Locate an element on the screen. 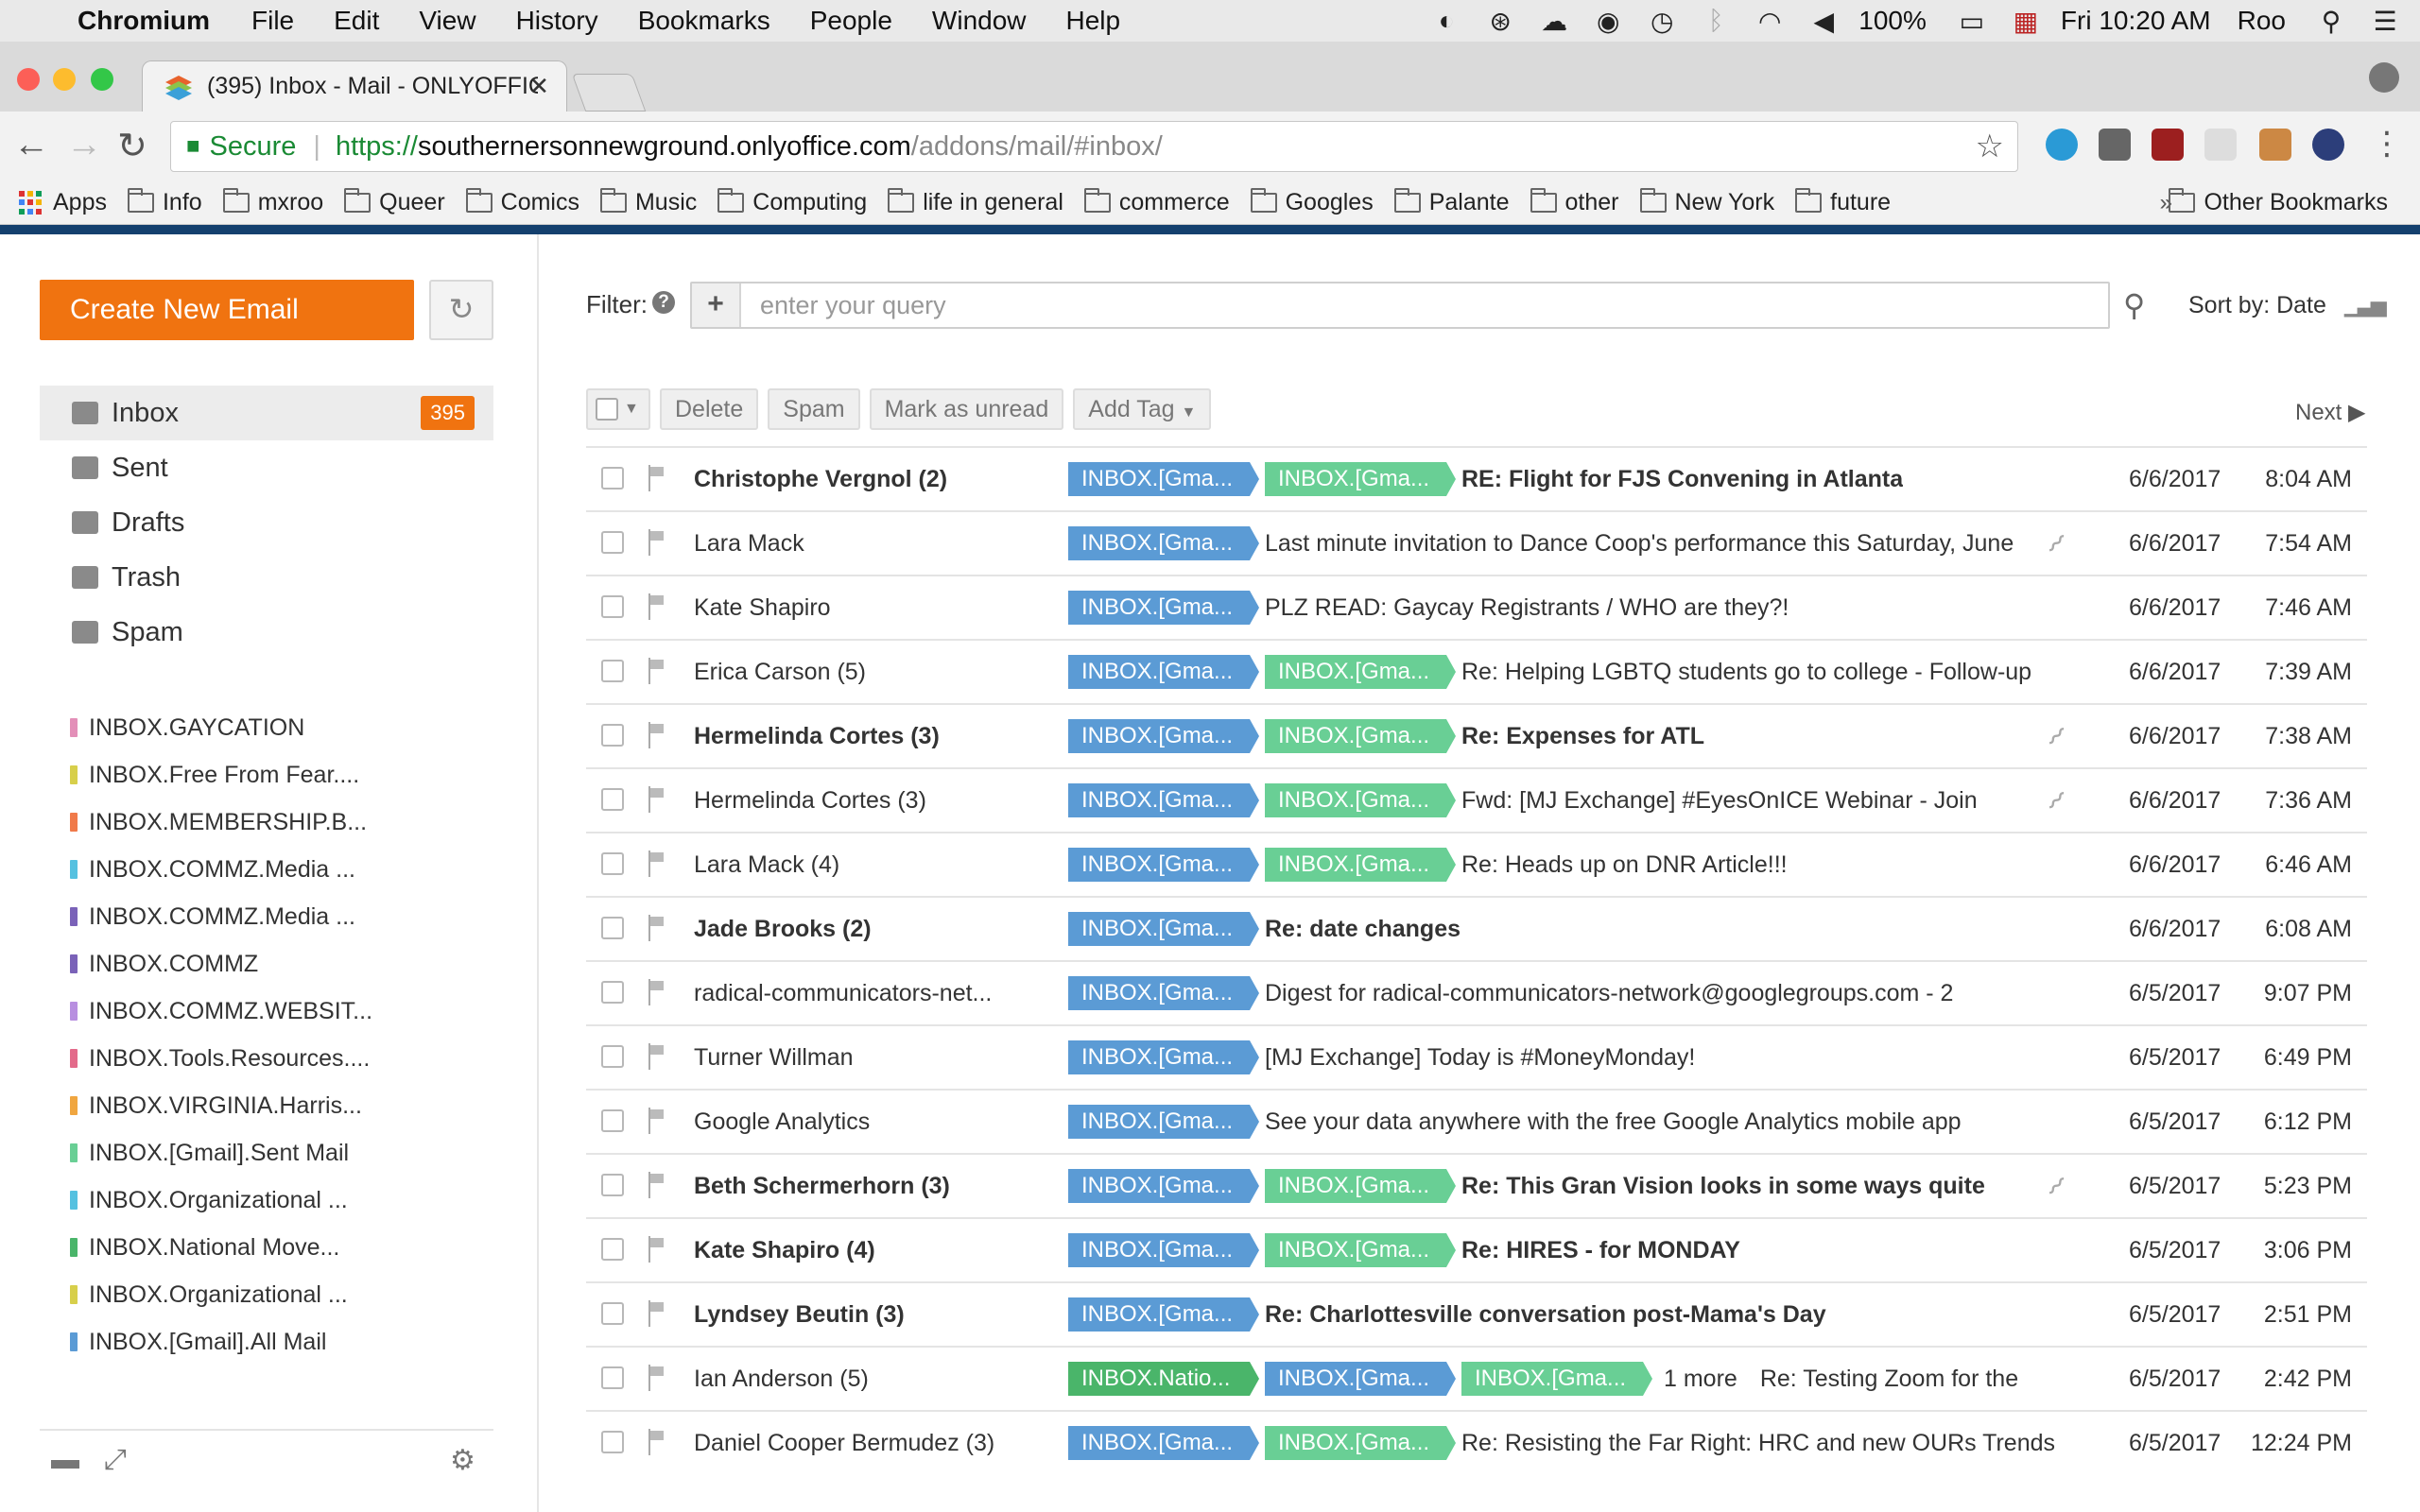  folder-inbox: Inbox 395 is located at coordinates (266, 413).